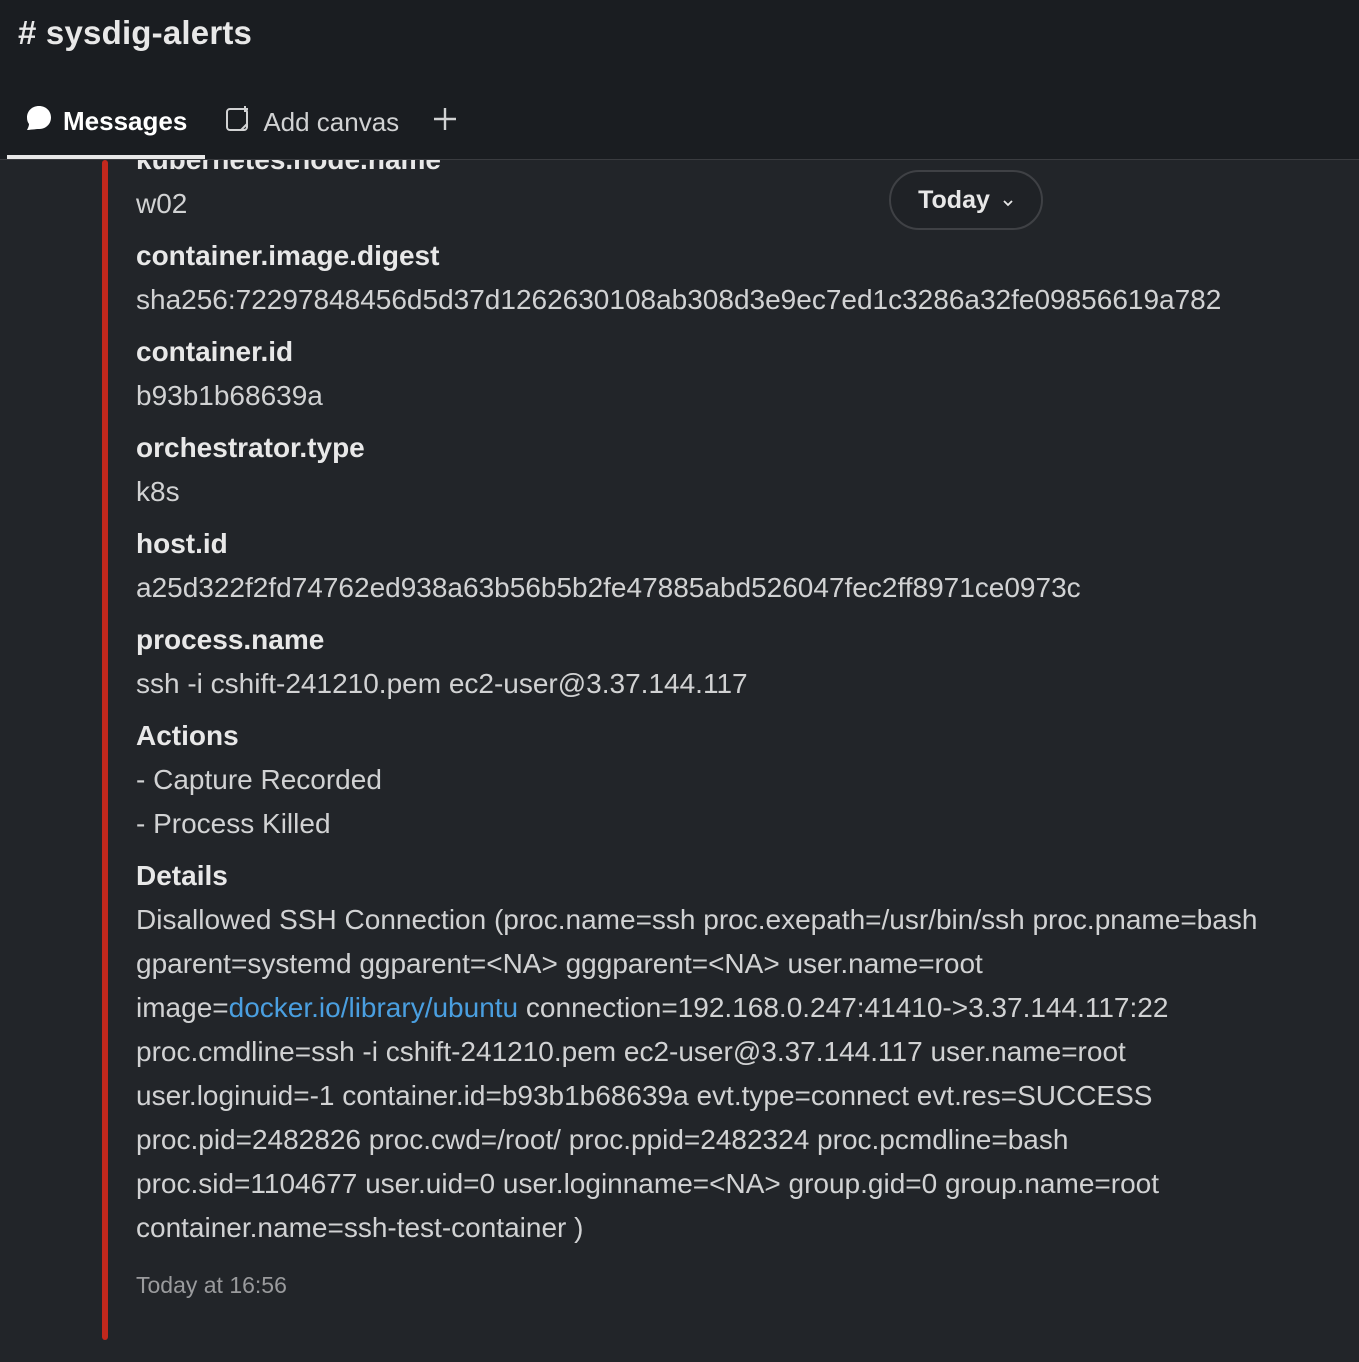 This screenshot has width=1359, height=1362. What do you see at coordinates (288, 255) in the screenshot?
I see `field-title: container.image.digest` at bounding box center [288, 255].